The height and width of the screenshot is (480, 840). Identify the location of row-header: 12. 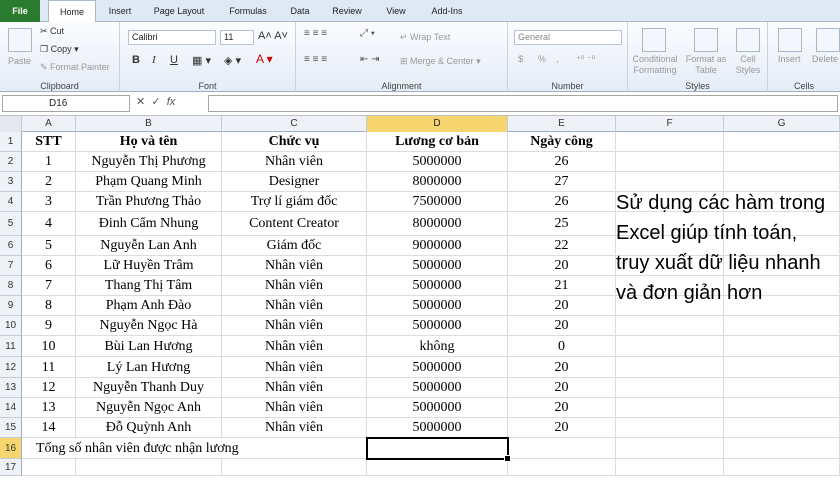
(11, 367).